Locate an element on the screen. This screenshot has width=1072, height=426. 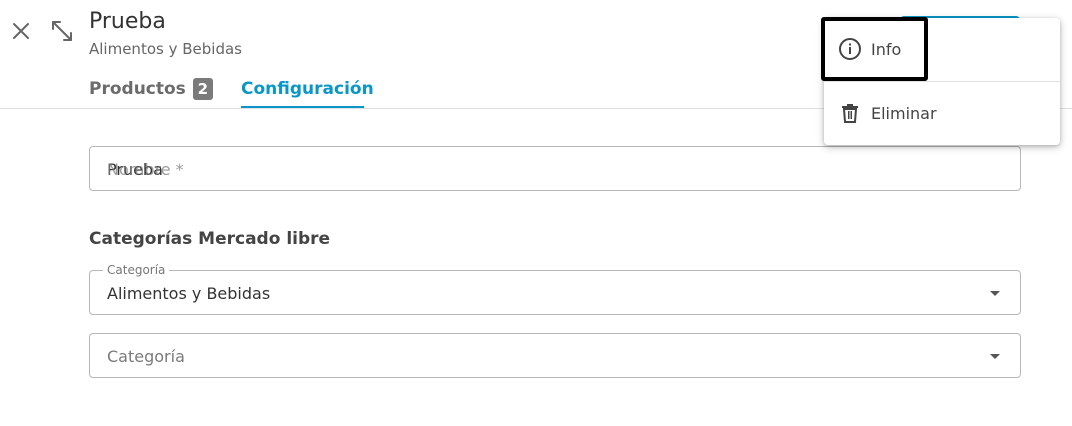
category-floating-label: Categoría is located at coordinates (136, 270).